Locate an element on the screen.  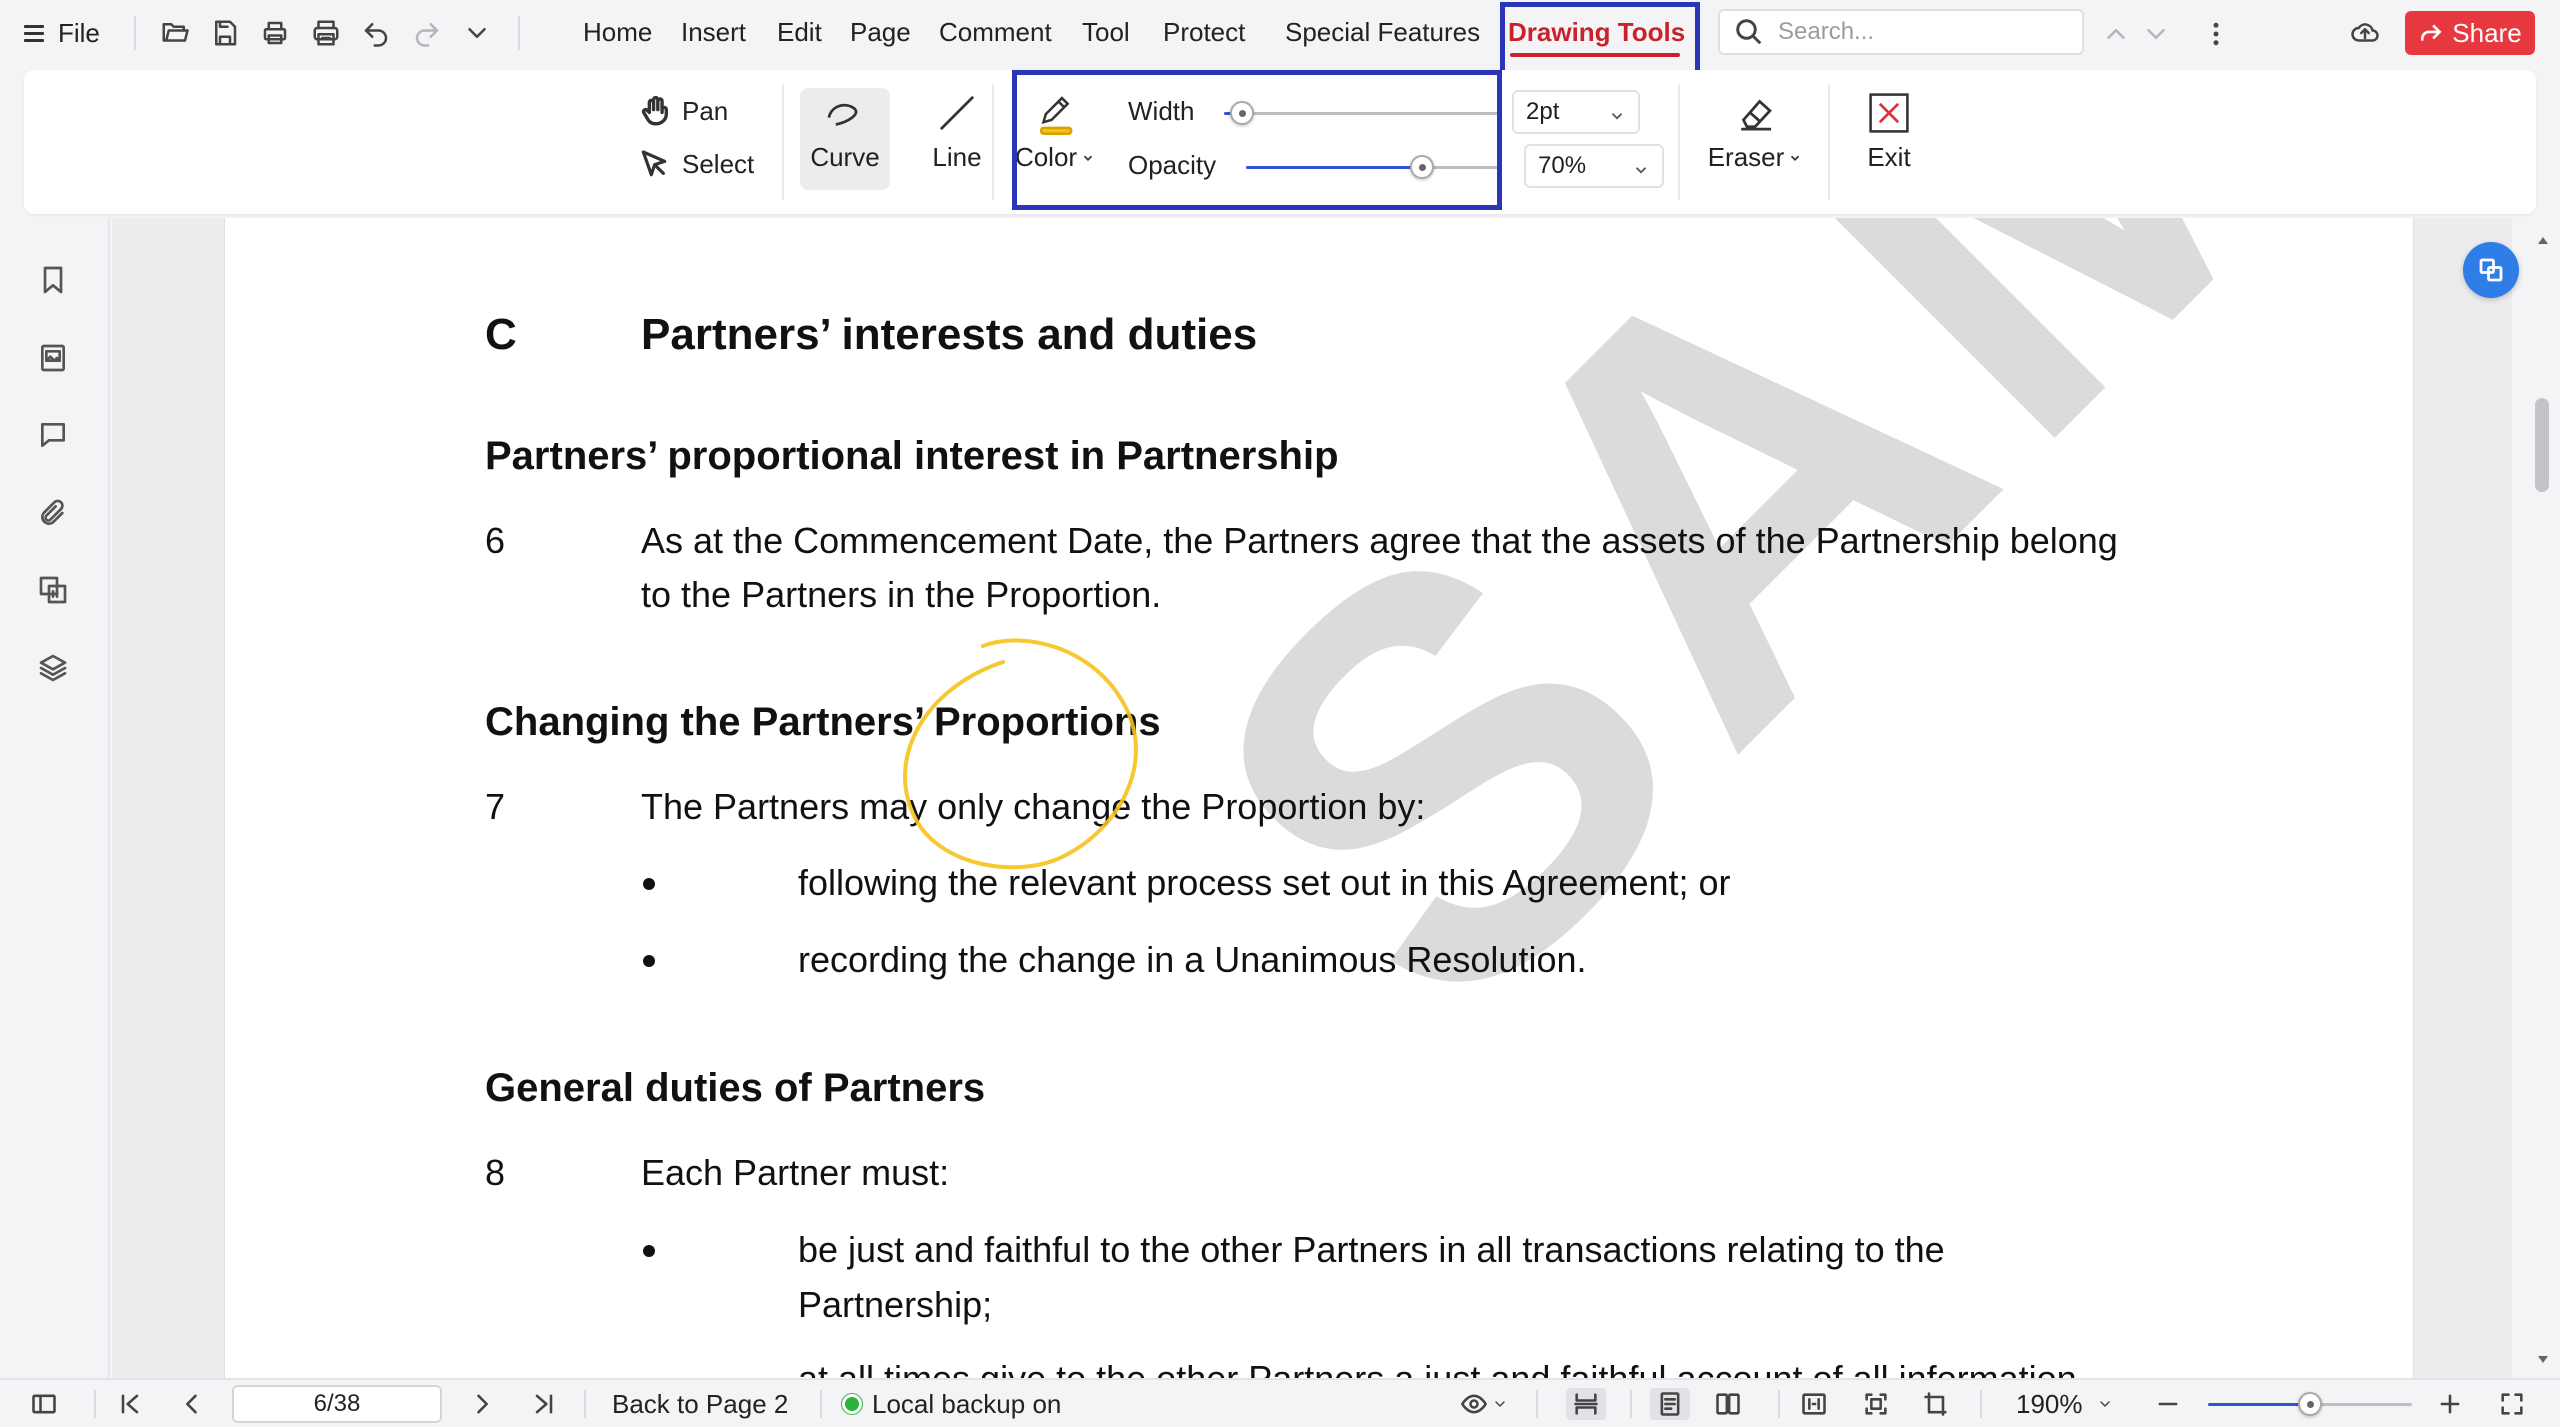
first-page-icon is located at coordinates (130, 1404).